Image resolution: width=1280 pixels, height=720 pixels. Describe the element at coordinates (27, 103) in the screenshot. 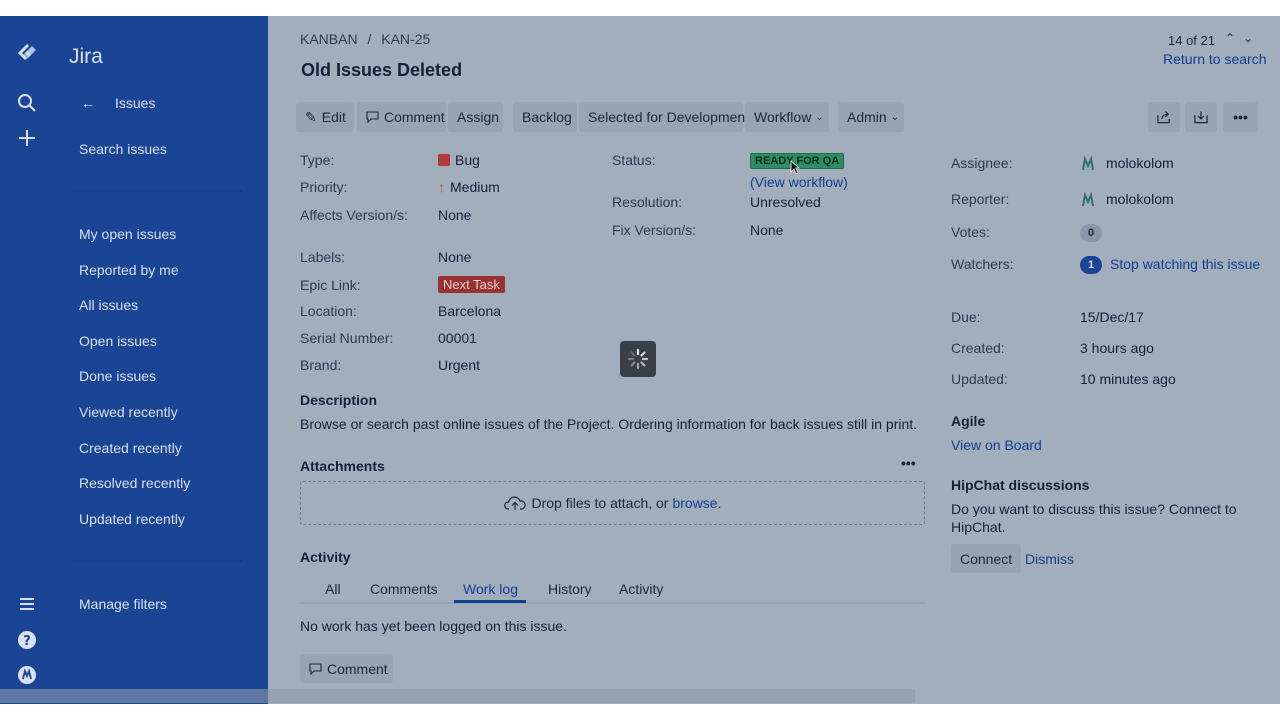

I see `search-icon` at that location.